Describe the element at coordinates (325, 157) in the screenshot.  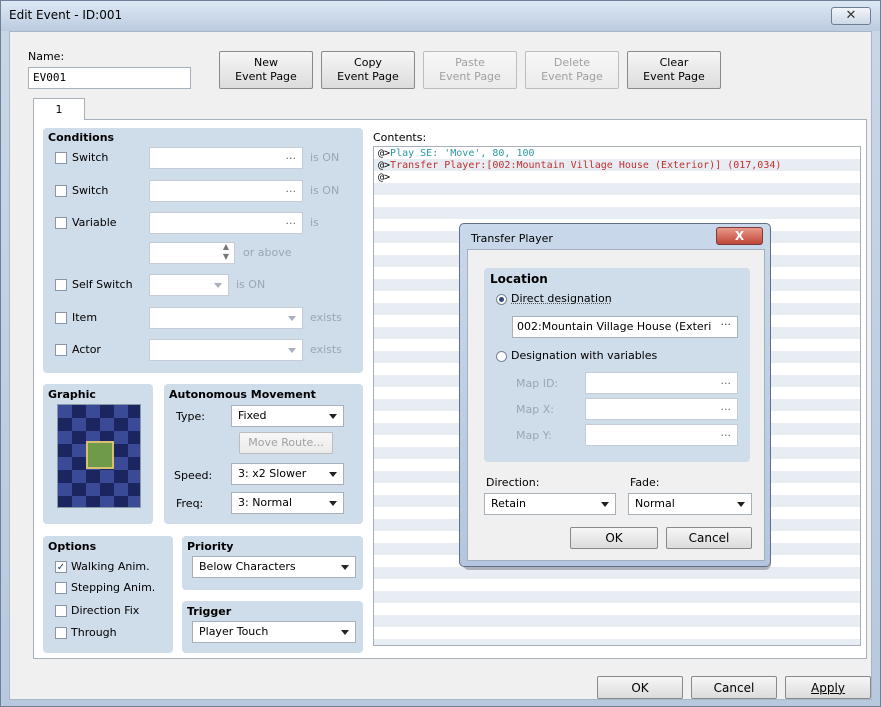
I see `switch1-suffix: is ON` at that location.